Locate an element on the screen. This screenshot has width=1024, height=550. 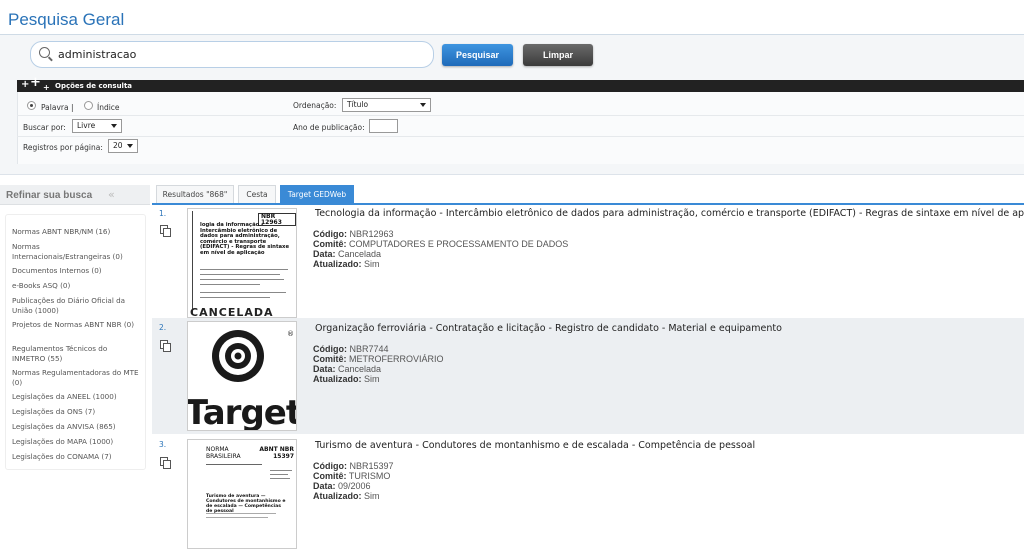
cancelled-stamp: CANCELADA is located at coordinates (232, 312).